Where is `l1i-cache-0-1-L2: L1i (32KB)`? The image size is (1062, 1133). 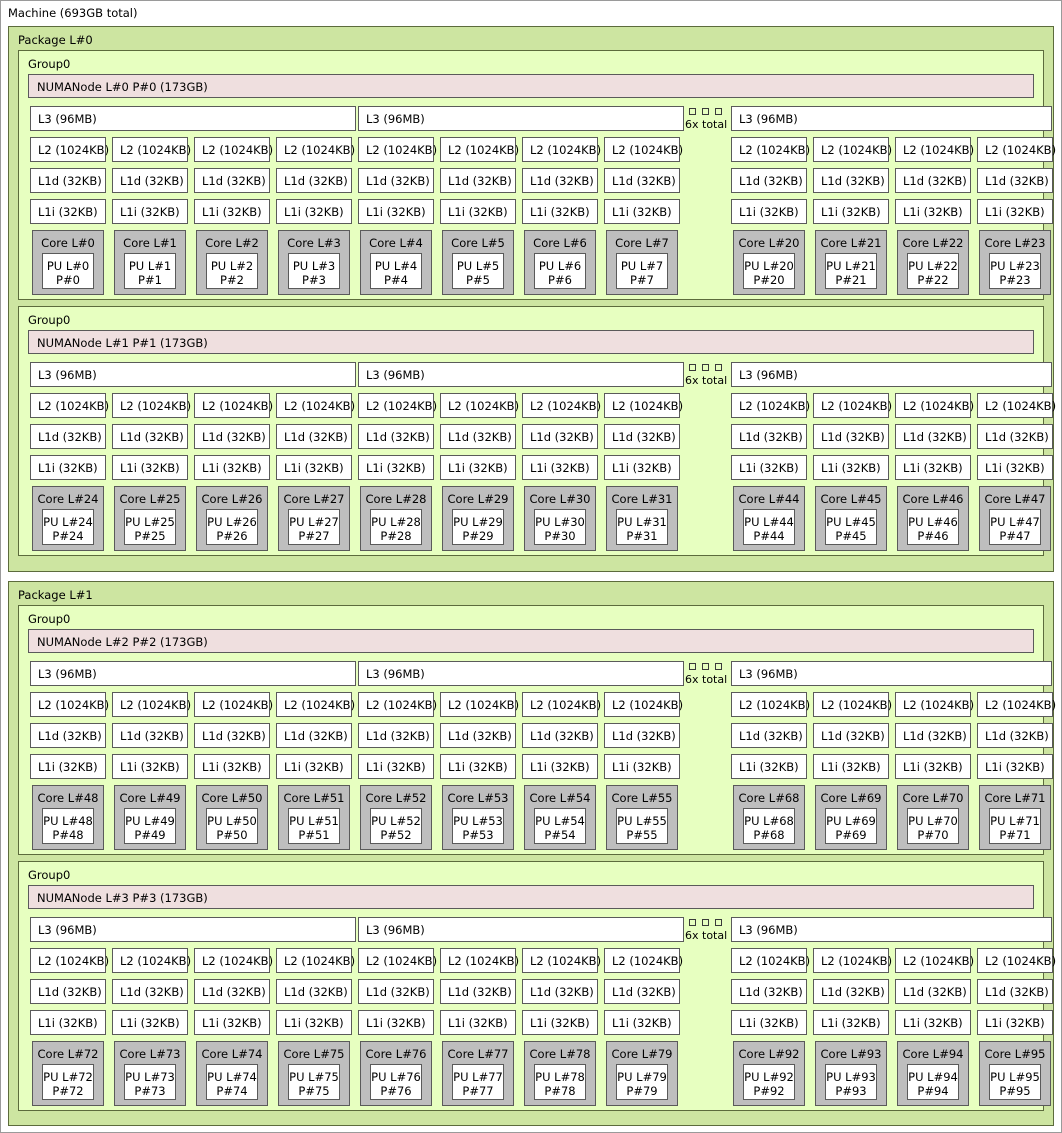 l1i-cache-0-1-L2: L1i (32KB) is located at coordinates (232, 467).